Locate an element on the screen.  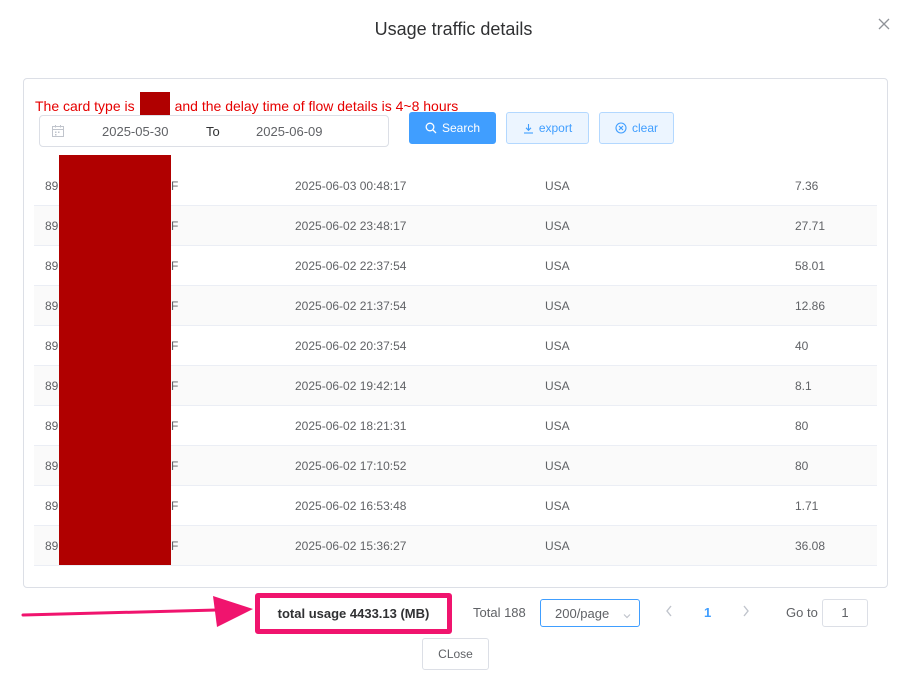
range-separator: To is located at coordinates (213, 131).